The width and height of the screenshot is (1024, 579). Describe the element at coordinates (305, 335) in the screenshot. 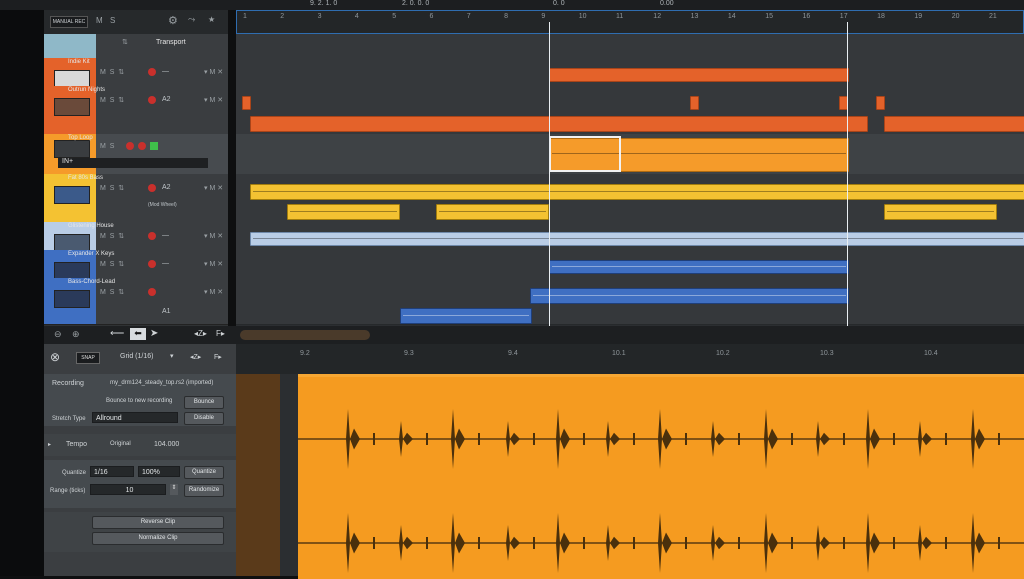

I see `horizontal-scroll-thumb` at that location.